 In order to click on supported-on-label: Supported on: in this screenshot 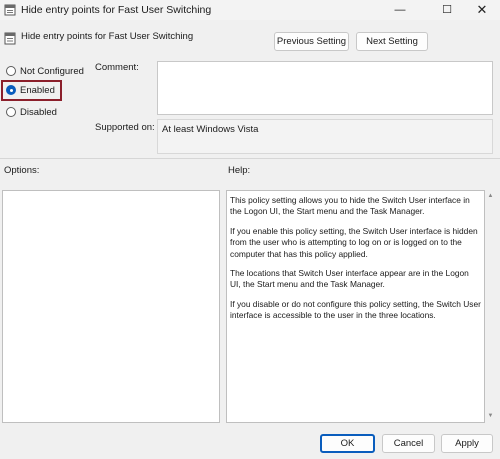, I will do `click(125, 127)`.